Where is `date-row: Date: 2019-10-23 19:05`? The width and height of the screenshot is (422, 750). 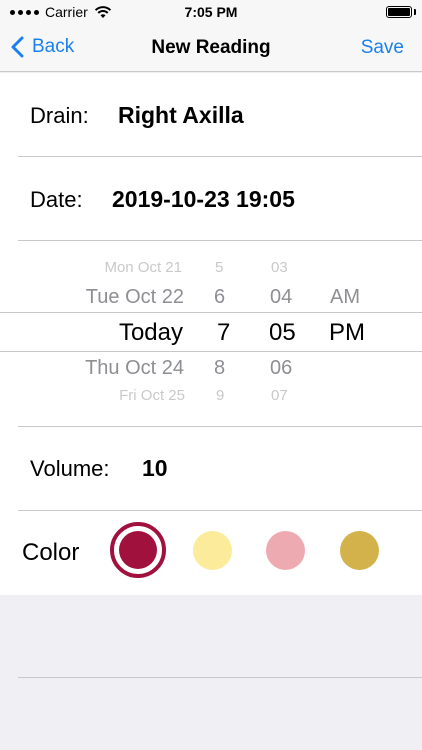
date-row: Date: 2019-10-23 19:05 is located at coordinates (211, 199).